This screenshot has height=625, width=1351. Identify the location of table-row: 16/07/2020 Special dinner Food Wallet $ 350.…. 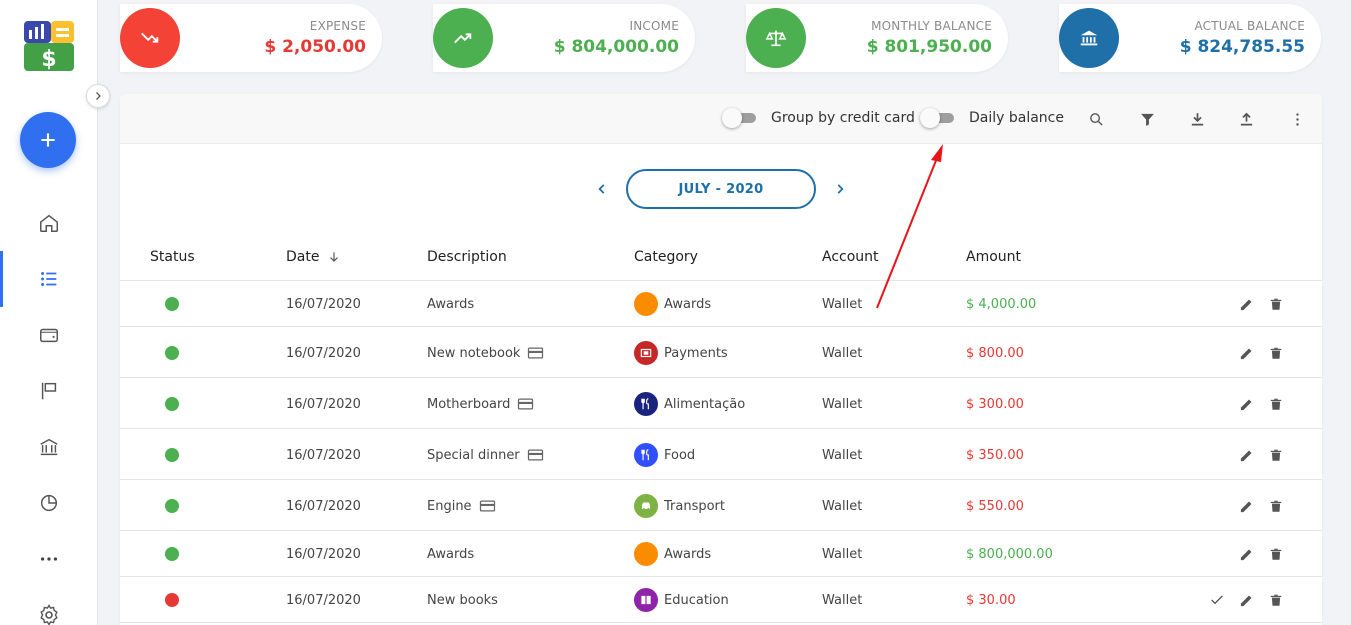
(721, 454).